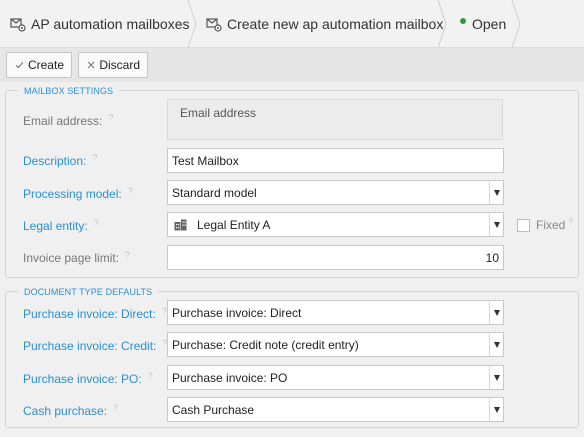  What do you see at coordinates (335, 409) in the screenshot?
I see `cash-purchase-select: Cash Purchase` at bounding box center [335, 409].